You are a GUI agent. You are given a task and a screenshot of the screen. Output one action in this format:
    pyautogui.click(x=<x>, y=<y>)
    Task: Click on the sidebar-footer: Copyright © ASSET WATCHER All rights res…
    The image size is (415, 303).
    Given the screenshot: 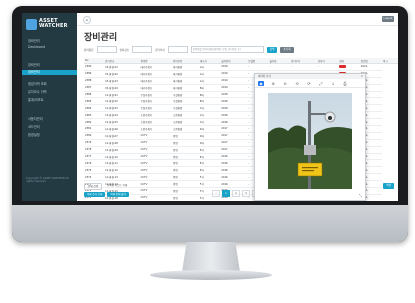 What is the action you would take?
    pyautogui.click(x=47, y=180)
    